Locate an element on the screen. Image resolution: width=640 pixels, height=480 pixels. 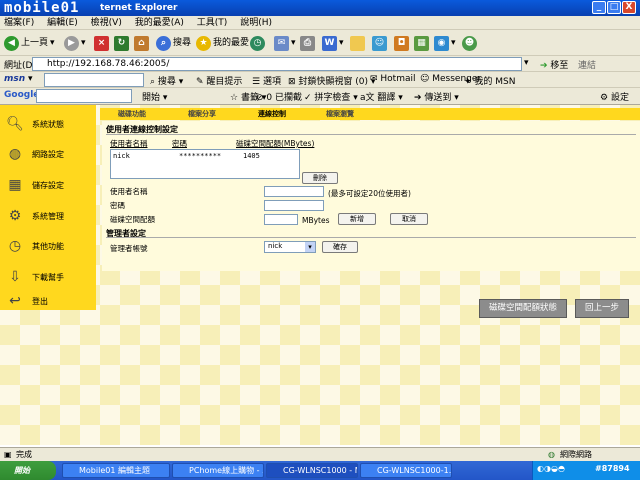
user-name-input is located at coordinates (294, 191).